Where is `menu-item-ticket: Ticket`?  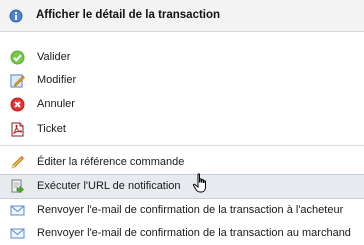 menu-item-ticket: Ticket is located at coordinates (182, 129).